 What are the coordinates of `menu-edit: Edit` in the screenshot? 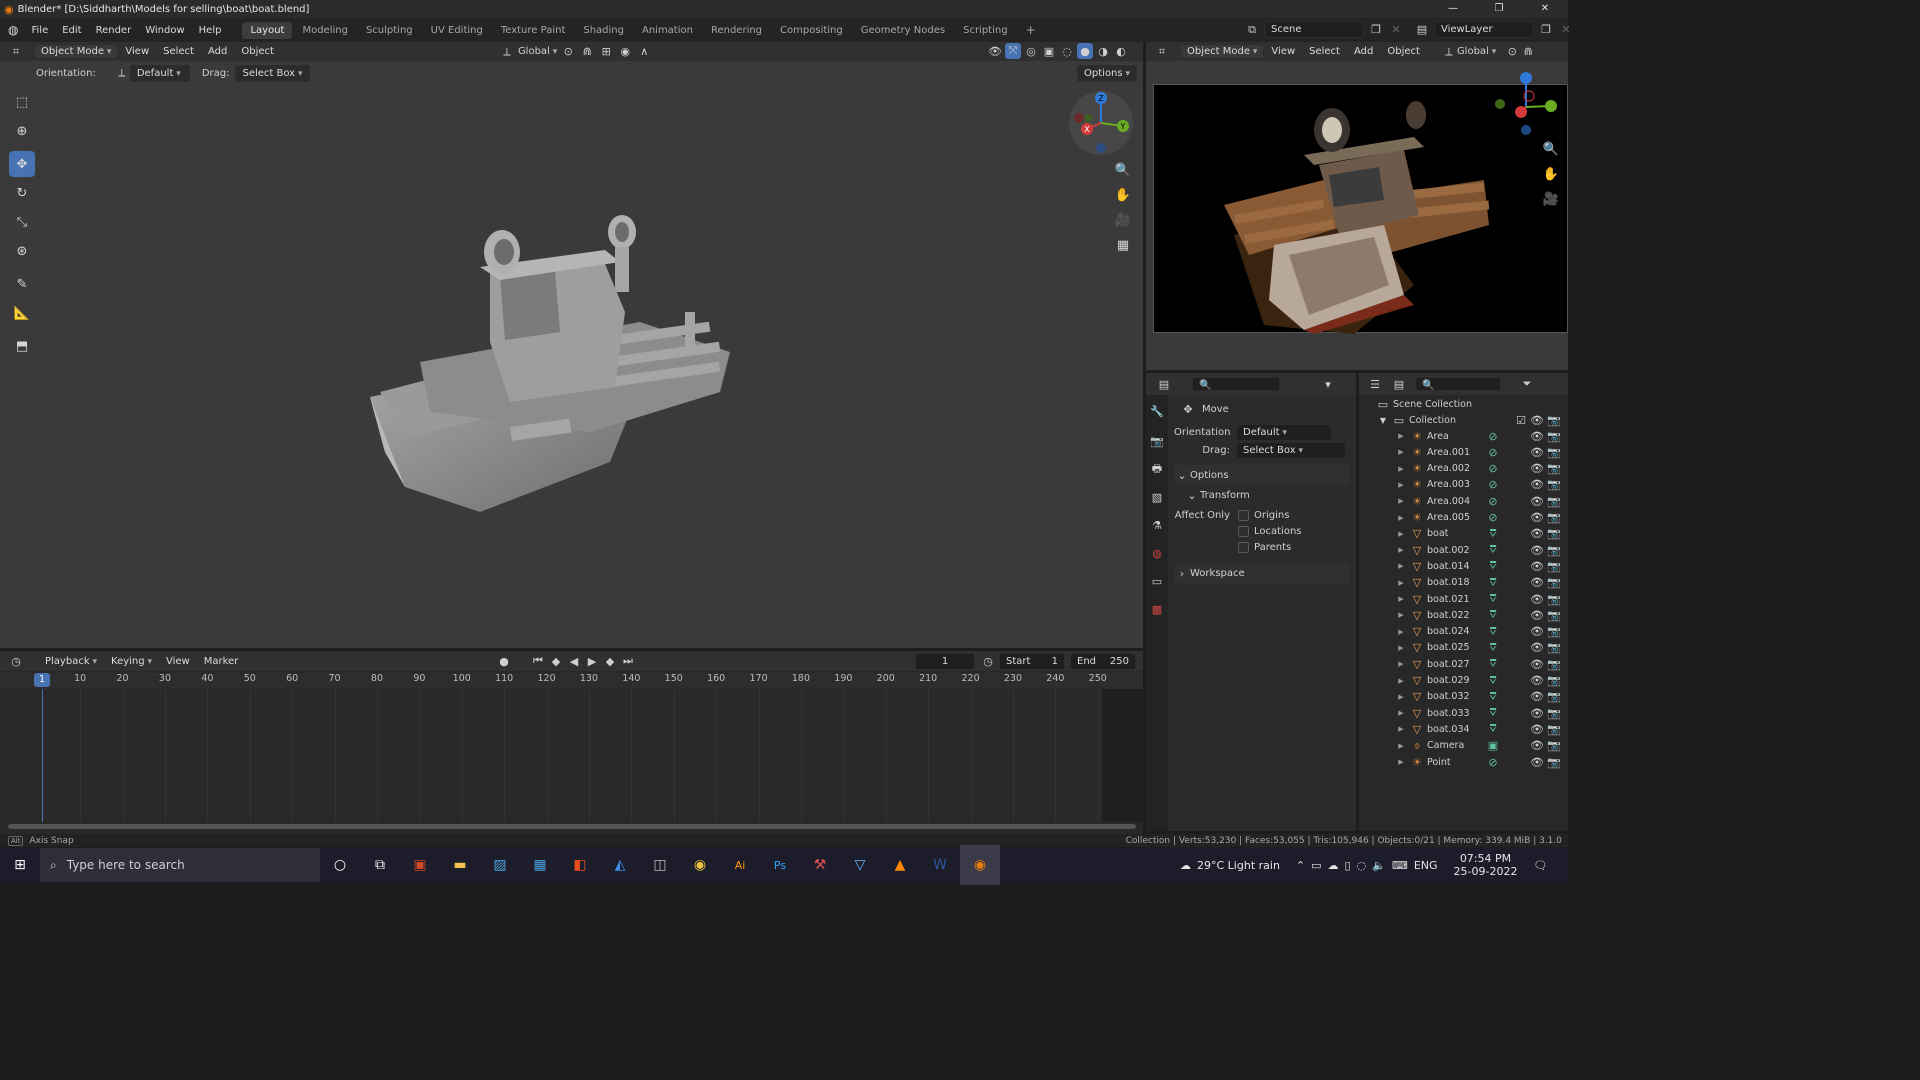 It's located at (71, 30).